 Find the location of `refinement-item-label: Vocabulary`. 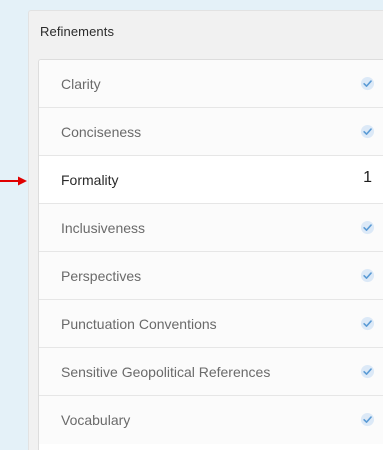

refinement-item-label: Vocabulary is located at coordinates (96, 420).